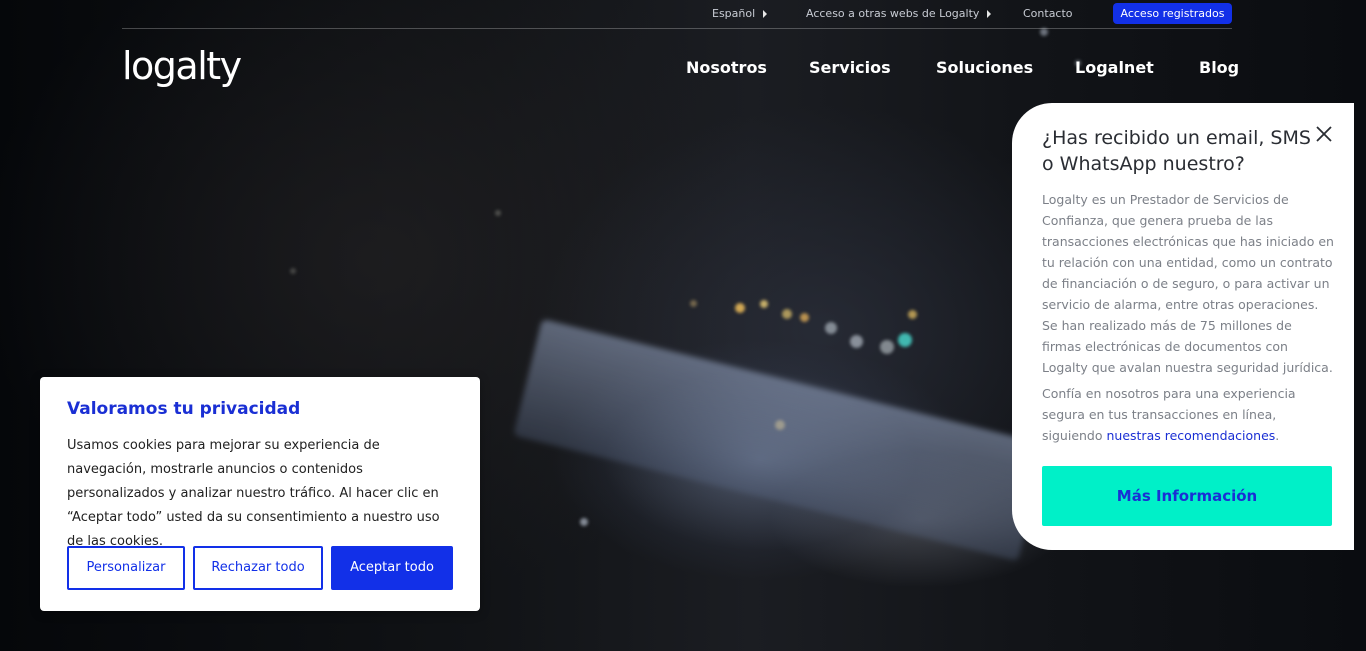  Describe the element at coordinates (1190, 435) in the screenshot. I see `recommendations-link: nuestras recomendaciones` at that location.